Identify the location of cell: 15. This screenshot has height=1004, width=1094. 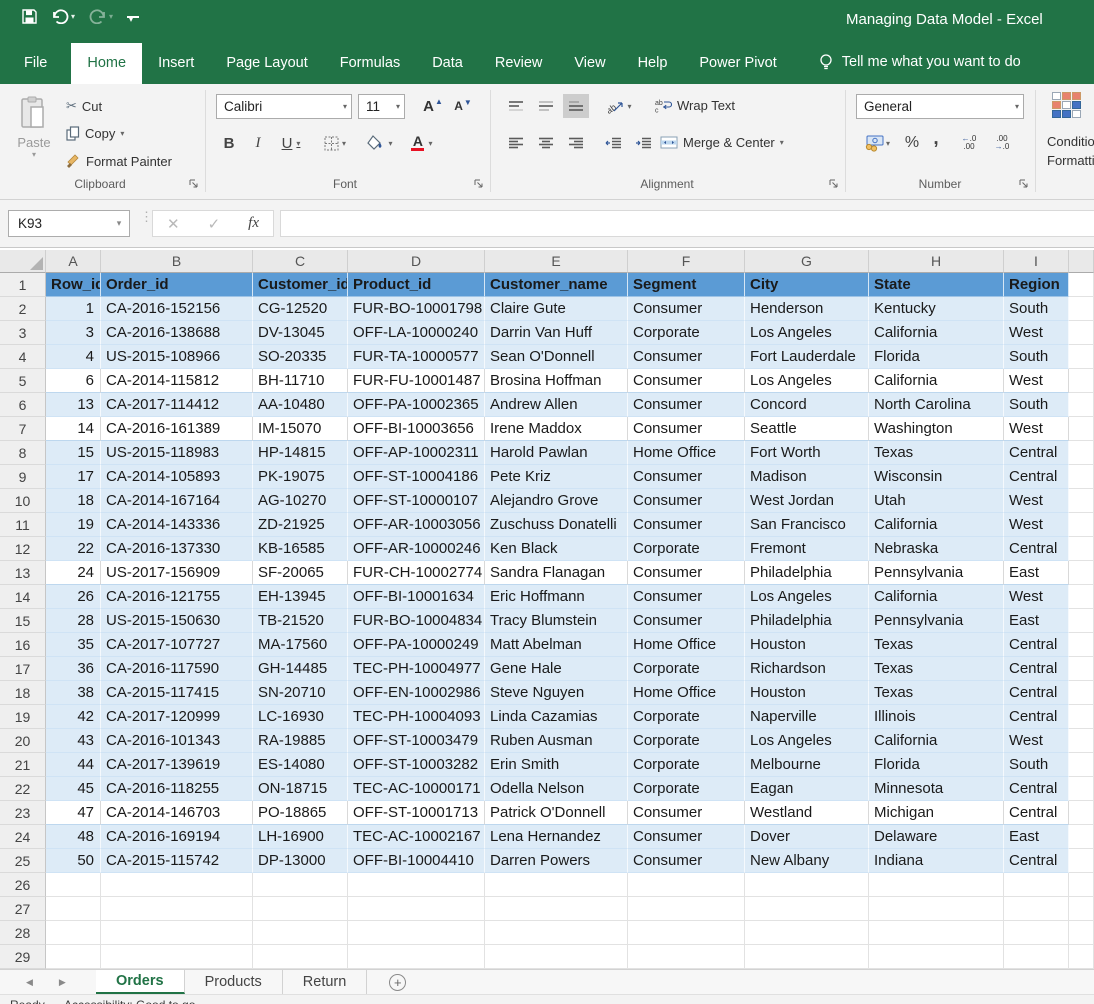
(73, 453).